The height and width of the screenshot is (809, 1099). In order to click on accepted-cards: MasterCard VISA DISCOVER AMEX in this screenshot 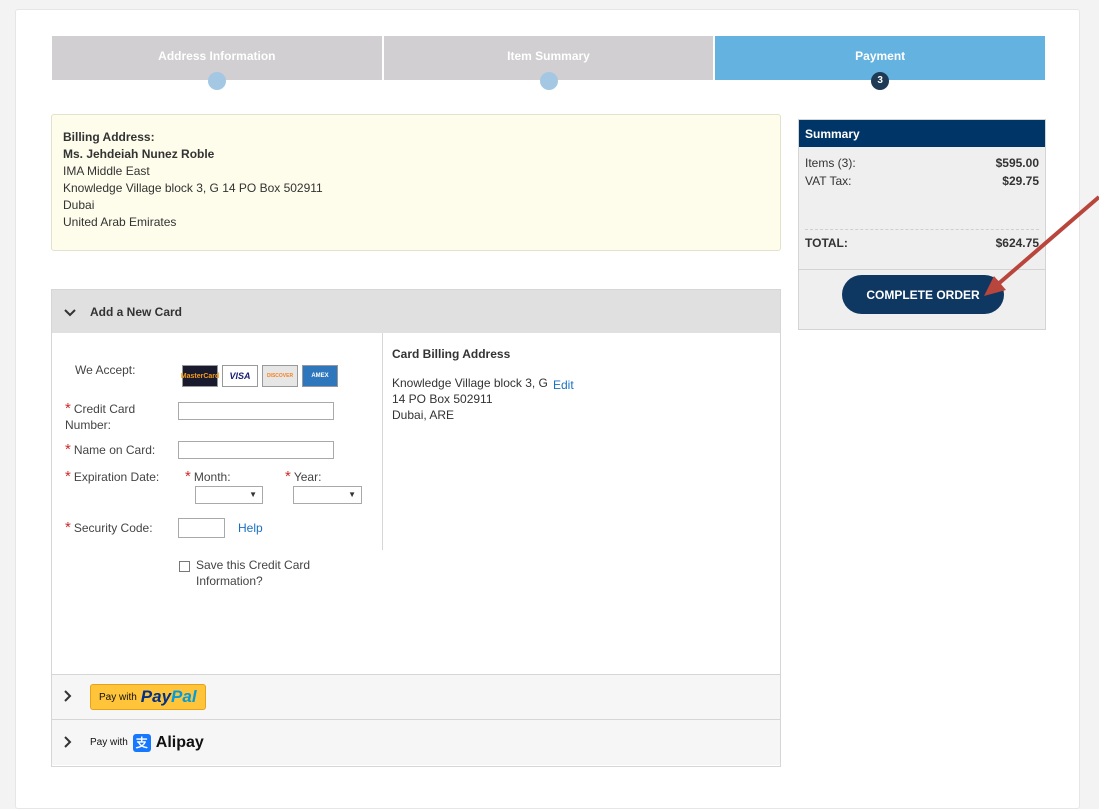, I will do `click(259, 376)`.